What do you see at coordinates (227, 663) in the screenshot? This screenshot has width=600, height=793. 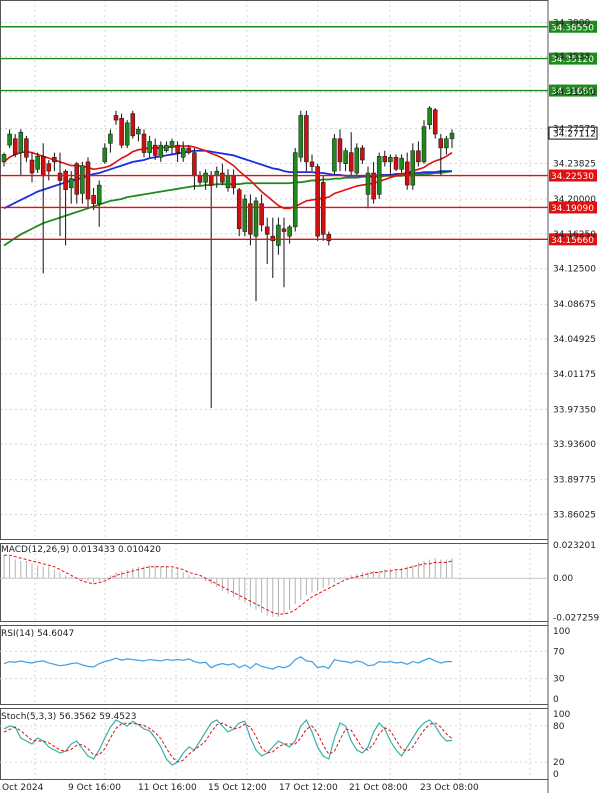 I see `rsi-line` at bounding box center [227, 663].